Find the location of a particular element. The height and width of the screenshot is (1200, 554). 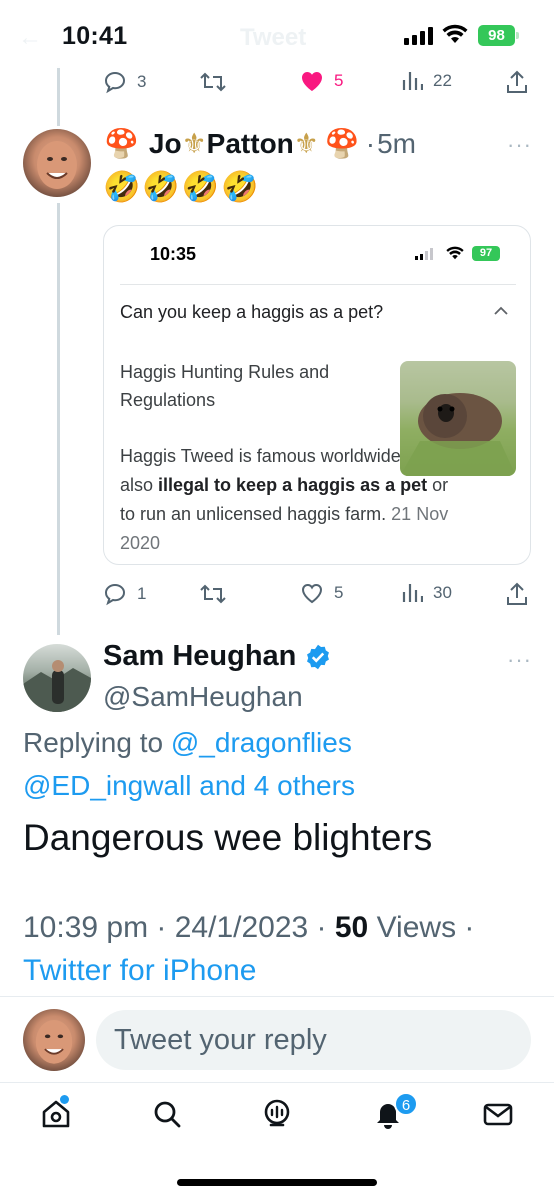

views-action: 22 is located at coordinates (426, 81).